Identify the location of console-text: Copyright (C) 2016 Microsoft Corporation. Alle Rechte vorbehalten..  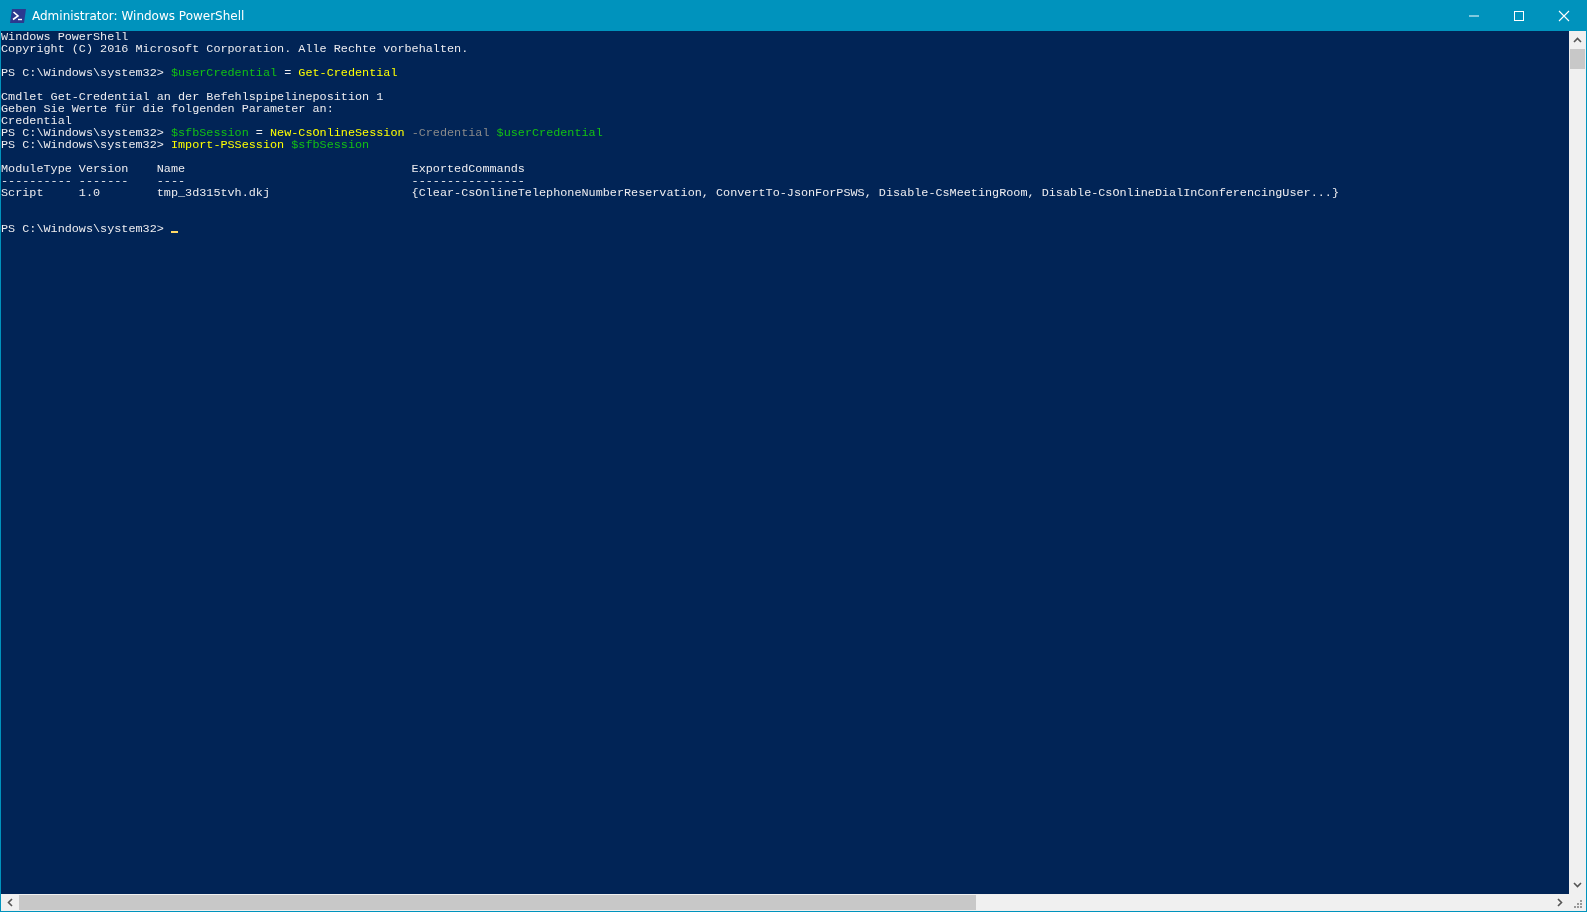
(235, 49).